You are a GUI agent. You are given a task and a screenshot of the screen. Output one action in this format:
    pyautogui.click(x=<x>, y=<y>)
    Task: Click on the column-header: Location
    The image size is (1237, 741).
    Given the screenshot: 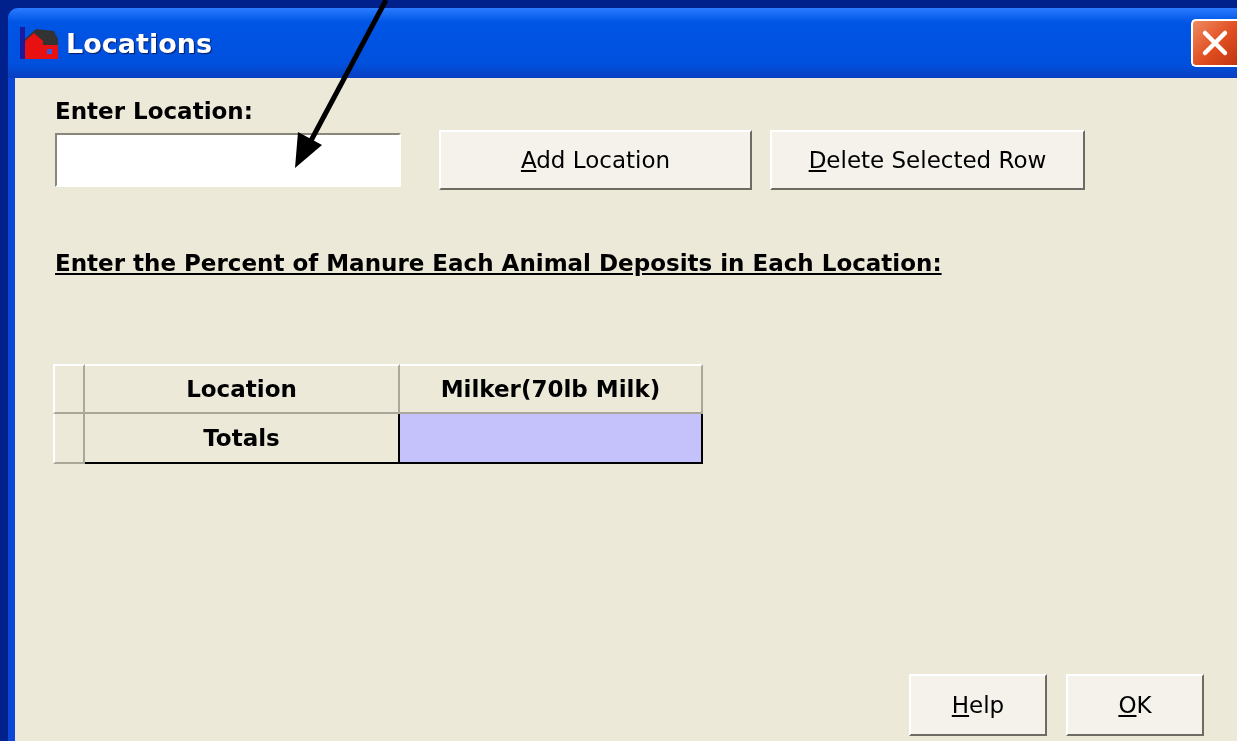 What is the action you would take?
    pyautogui.click(x=242, y=389)
    